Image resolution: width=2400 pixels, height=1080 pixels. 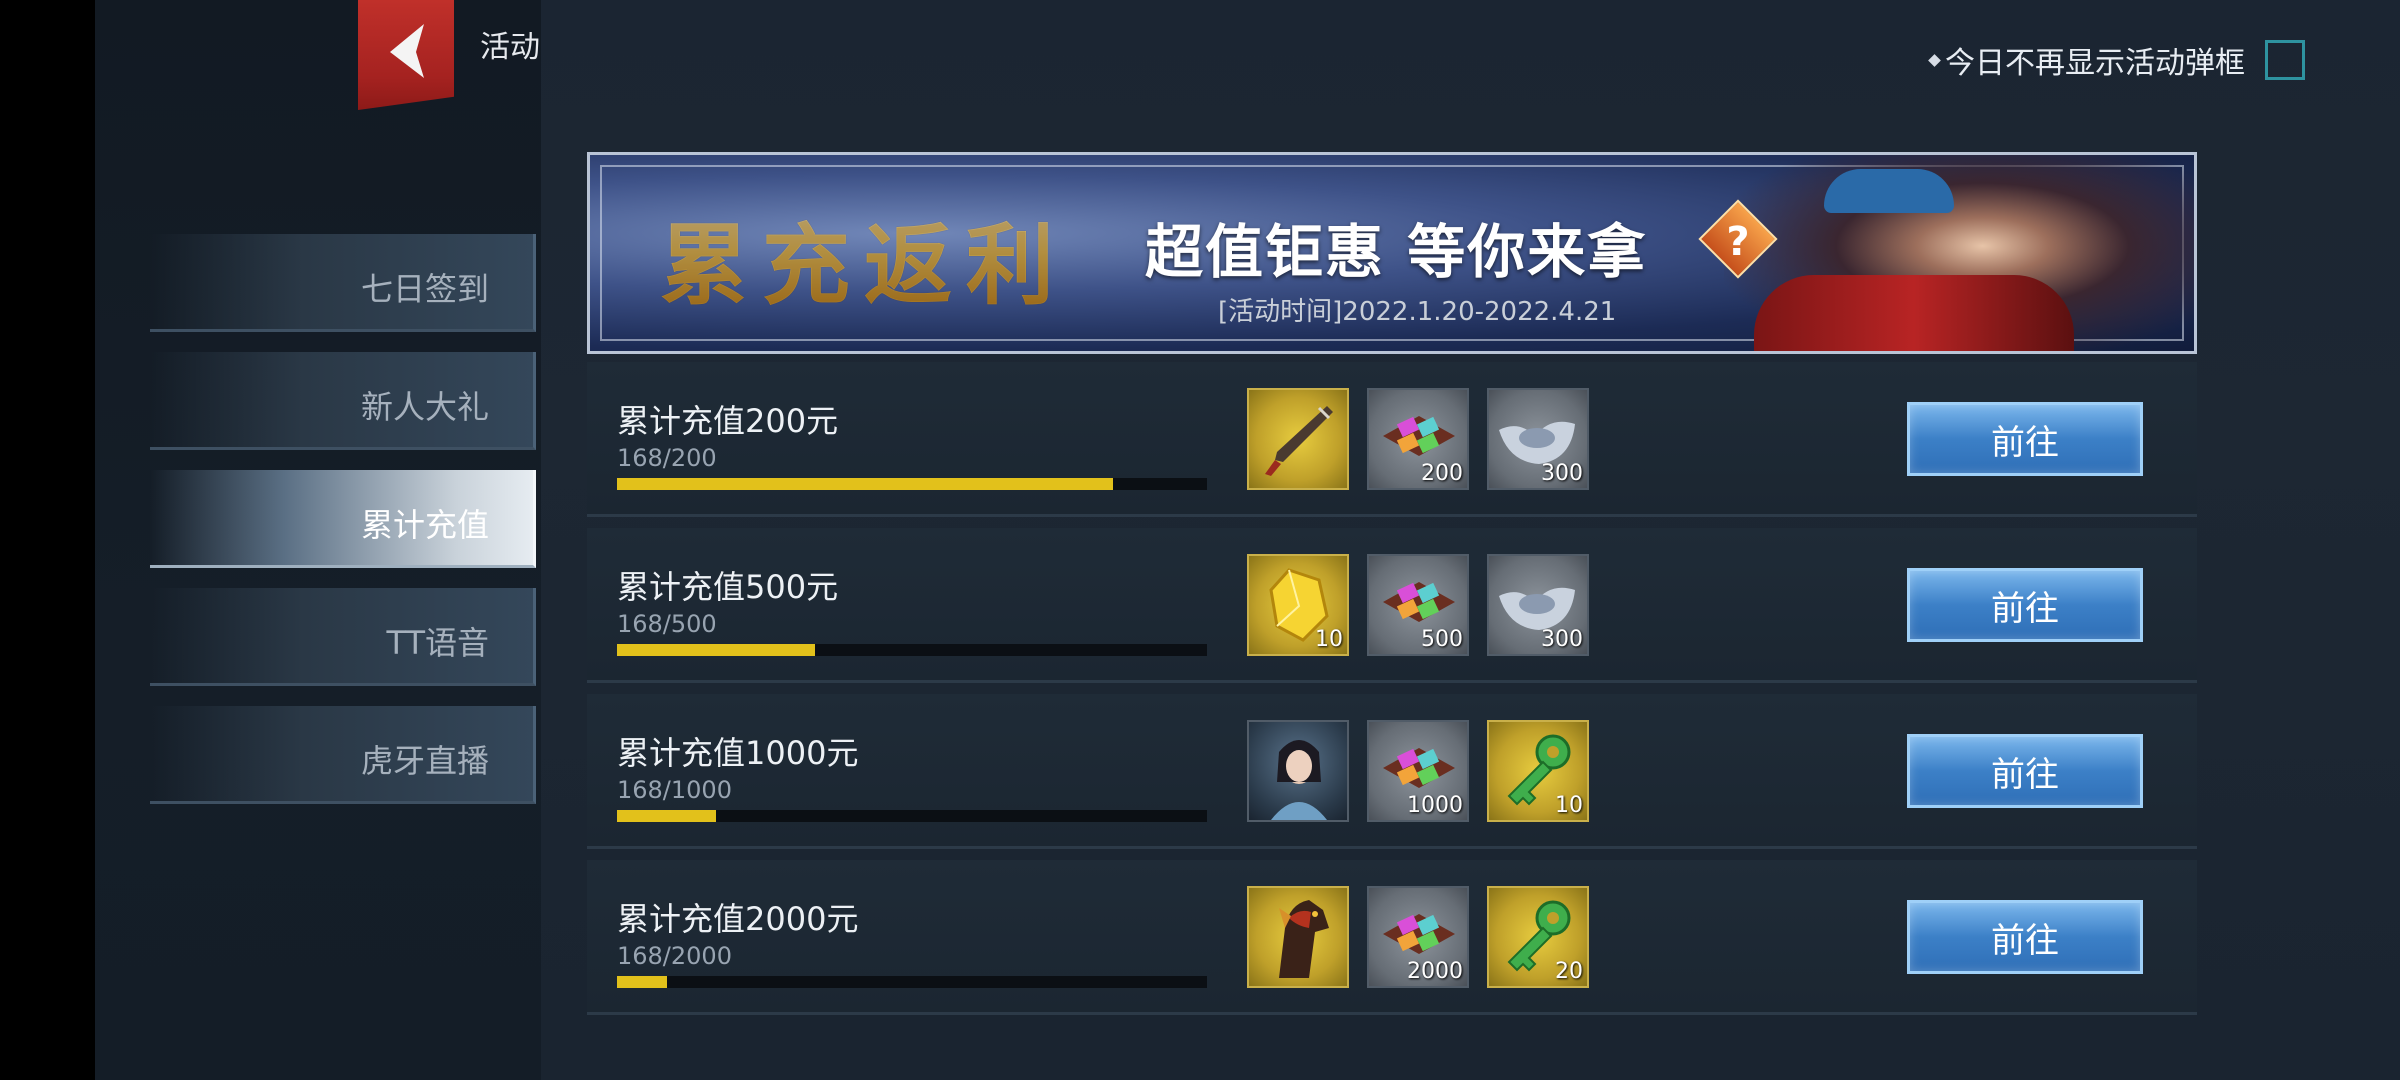 I want to click on hide-popup-toggle: 今日不再显示活动弹框, so click(x=2116, y=60).